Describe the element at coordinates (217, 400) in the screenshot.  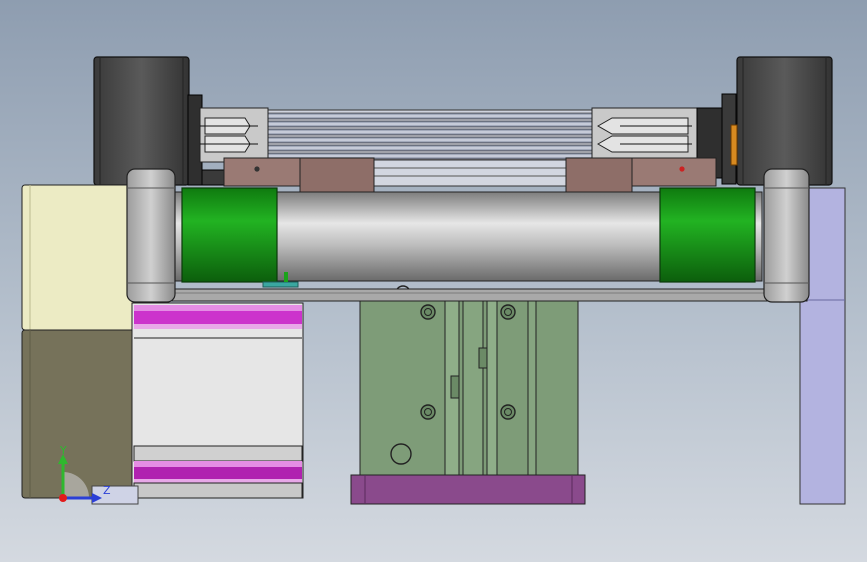
I see `magenta-strip-panel` at that location.